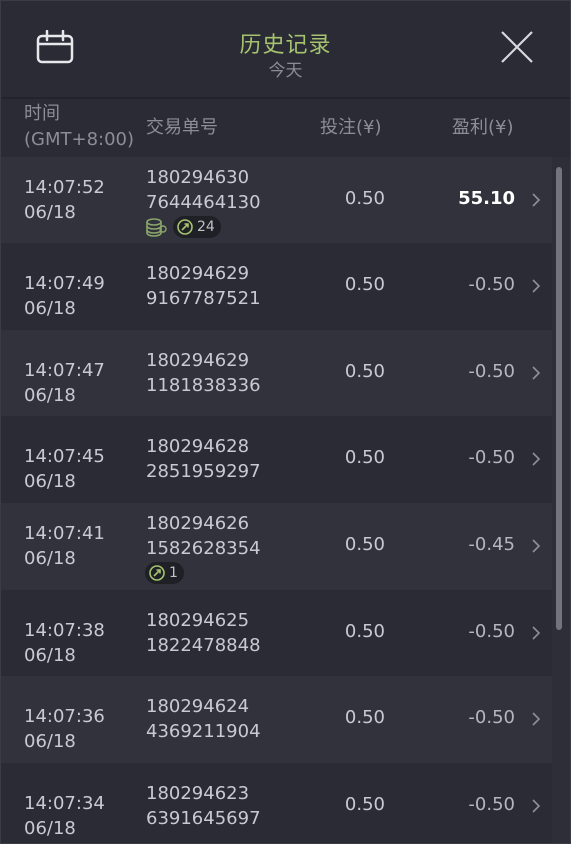 This screenshot has width=571, height=844. What do you see at coordinates (64, 187) in the screenshot?
I see `row-time-value: 14:07:52` at bounding box center [64, 187].